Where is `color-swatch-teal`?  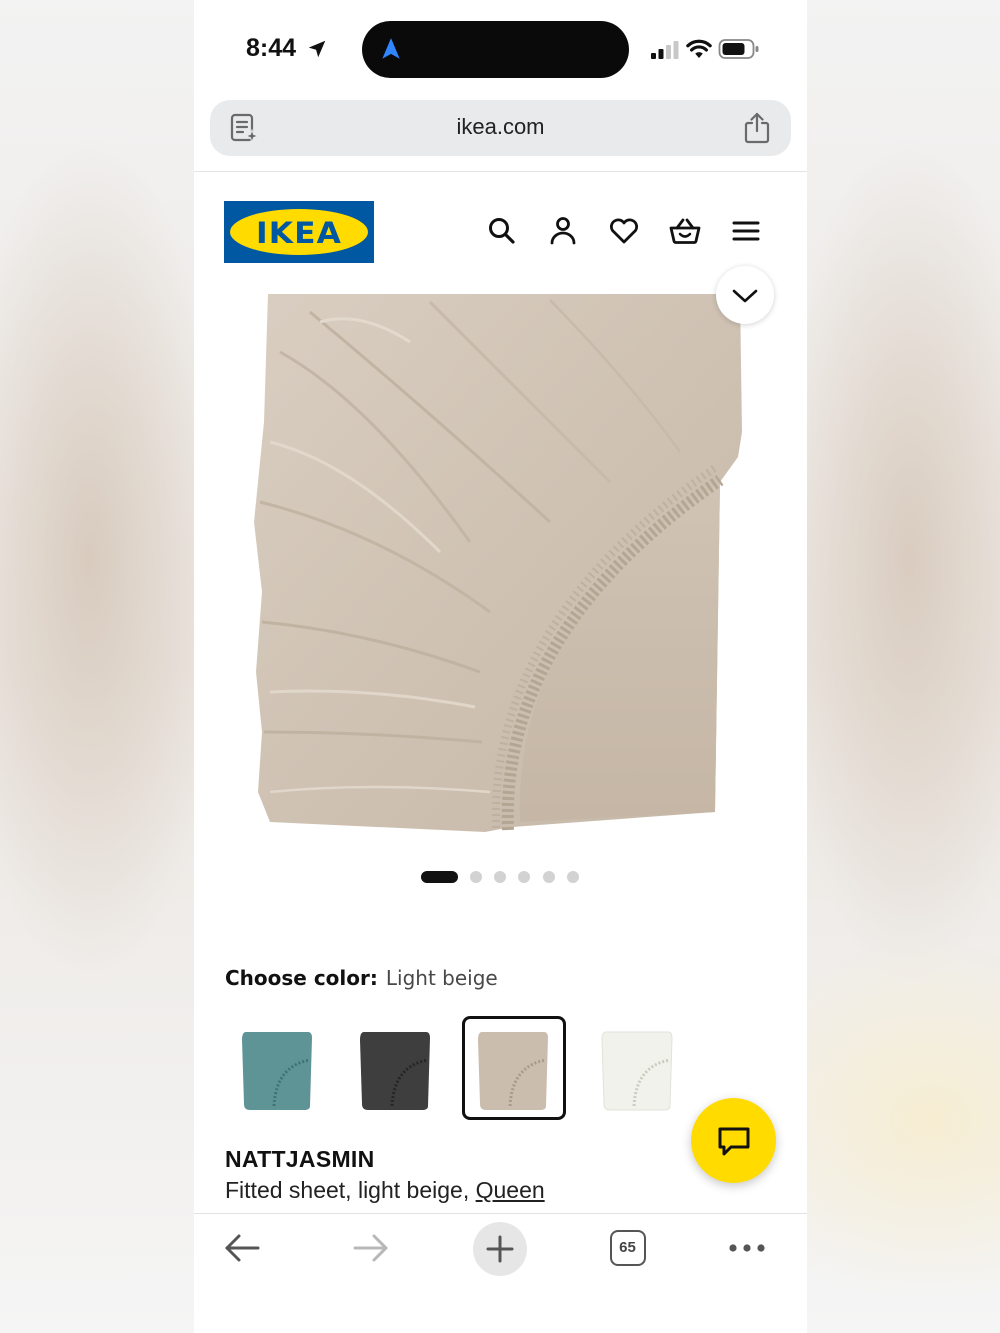 color-swatch-teal is located at coordinates (278, 1068).